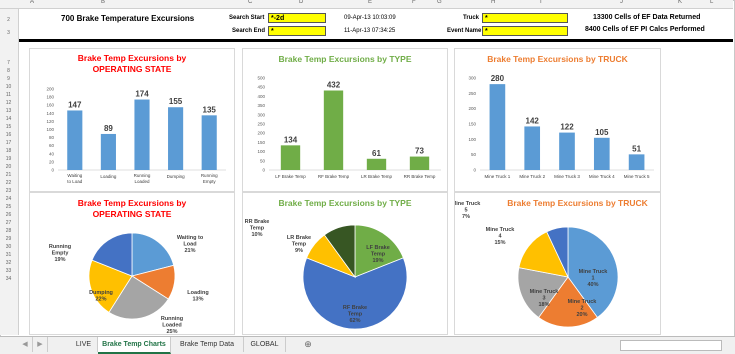 The height and width of the screenshot is (354, 735). Describe the element at coordinates (8, 191) in the screenshot. I see `row-23: 23` at that location.